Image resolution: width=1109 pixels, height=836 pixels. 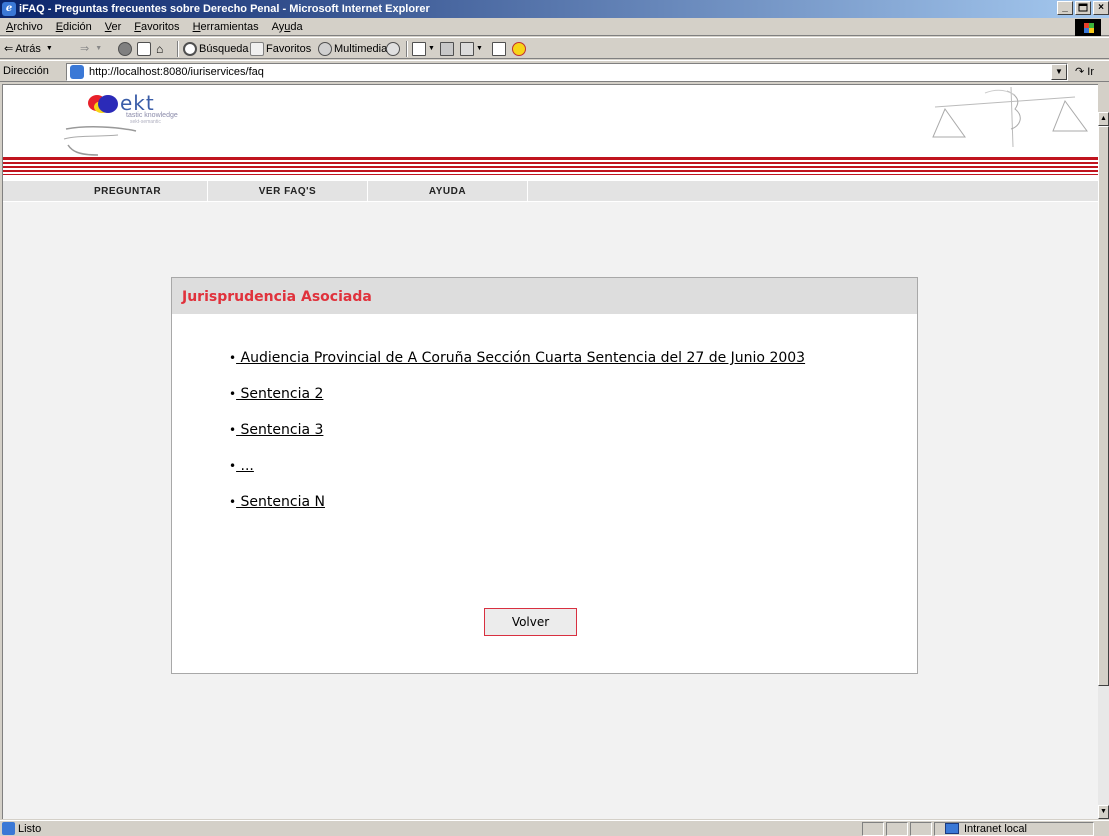 I want to click on list-item: • Sentencia 3, so click(x=276, y=430).